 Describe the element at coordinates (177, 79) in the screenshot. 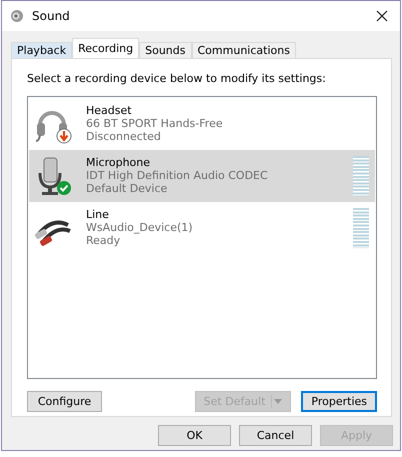

I see `instruction-text: Select a recording device below to modify its settings:` at that location.